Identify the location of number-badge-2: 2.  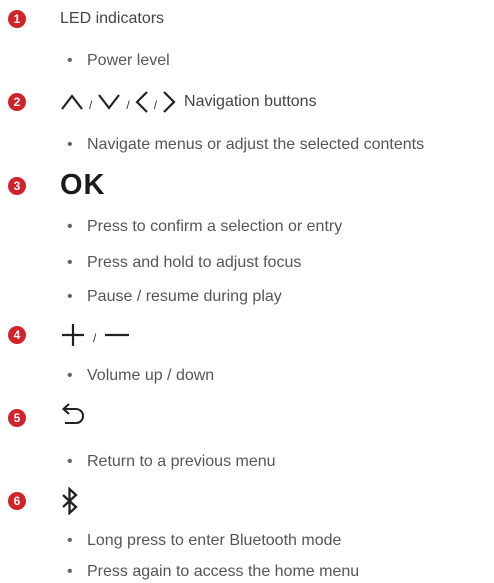
(17, 102).